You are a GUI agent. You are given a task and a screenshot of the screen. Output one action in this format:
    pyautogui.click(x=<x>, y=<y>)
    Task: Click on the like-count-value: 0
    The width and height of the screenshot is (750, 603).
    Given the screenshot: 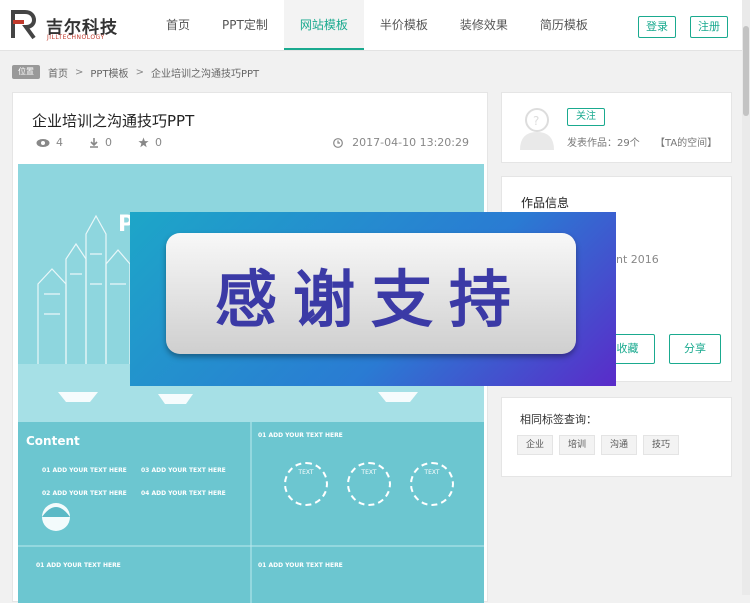 What is the action you would take?
    pyautogui.click(x=158, y=142)
    